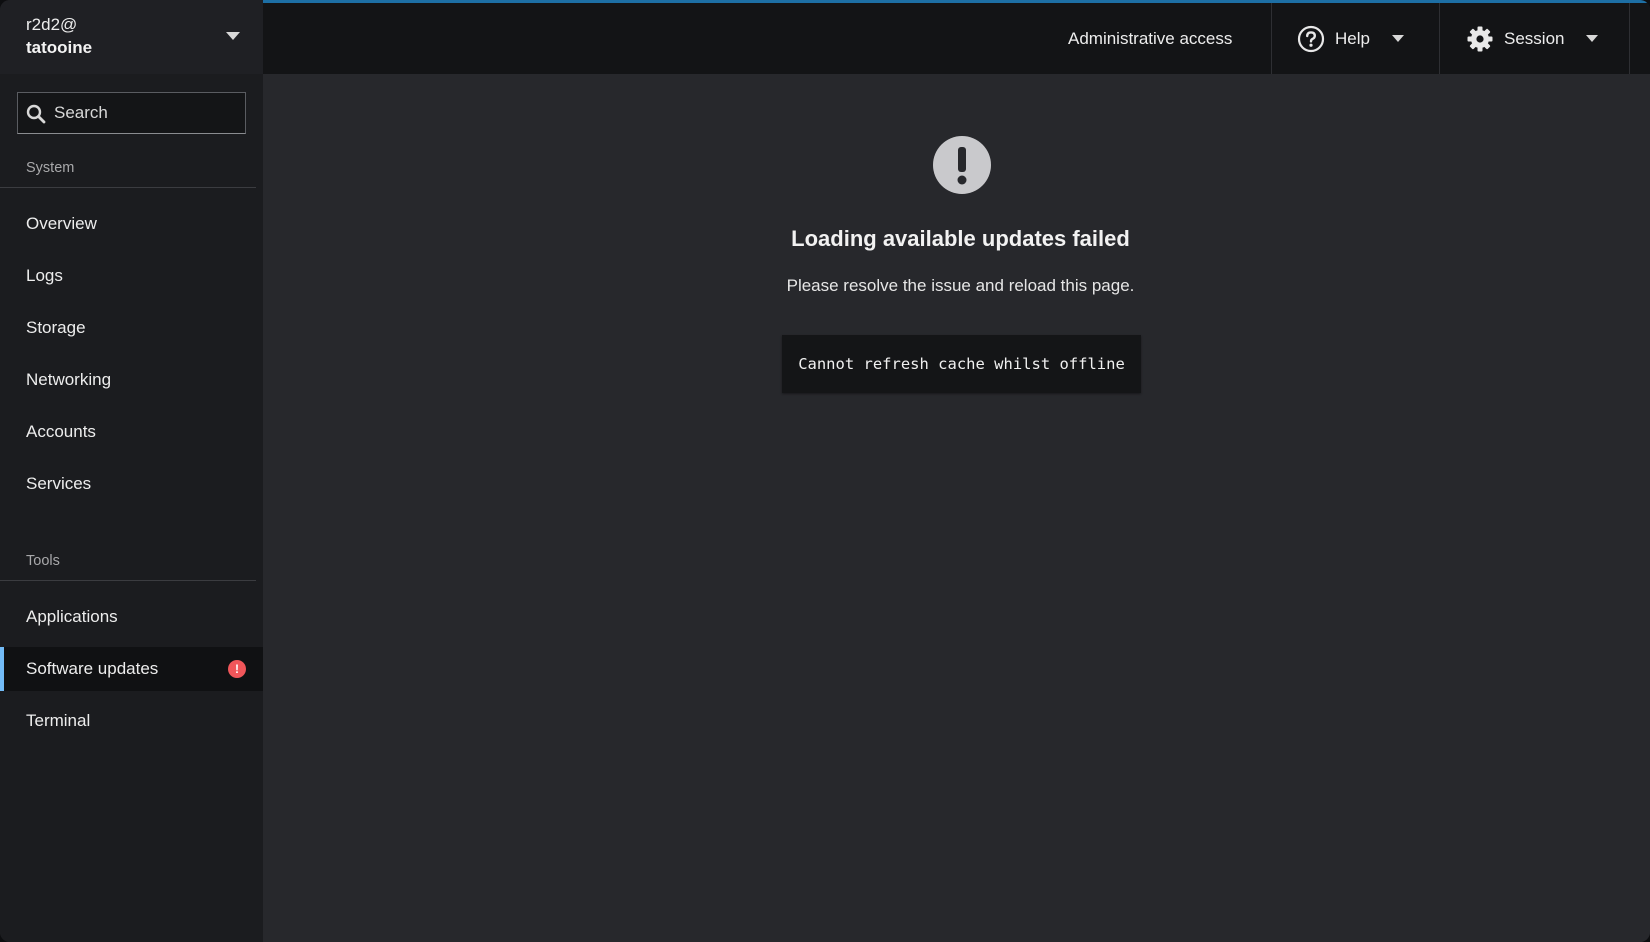 The width and height of the screenshot is (1650, 942). Describe the element at coordinates (1350, 38) in the screenshot. I see `help-menu-button: Help` at that location.